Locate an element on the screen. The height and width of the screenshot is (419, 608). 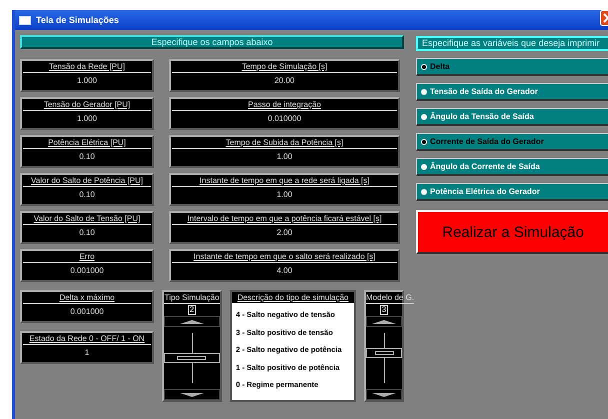
field-label: Intervalo de tempo em que a potência ficará estável [s] is located at coordinates (284, 219).